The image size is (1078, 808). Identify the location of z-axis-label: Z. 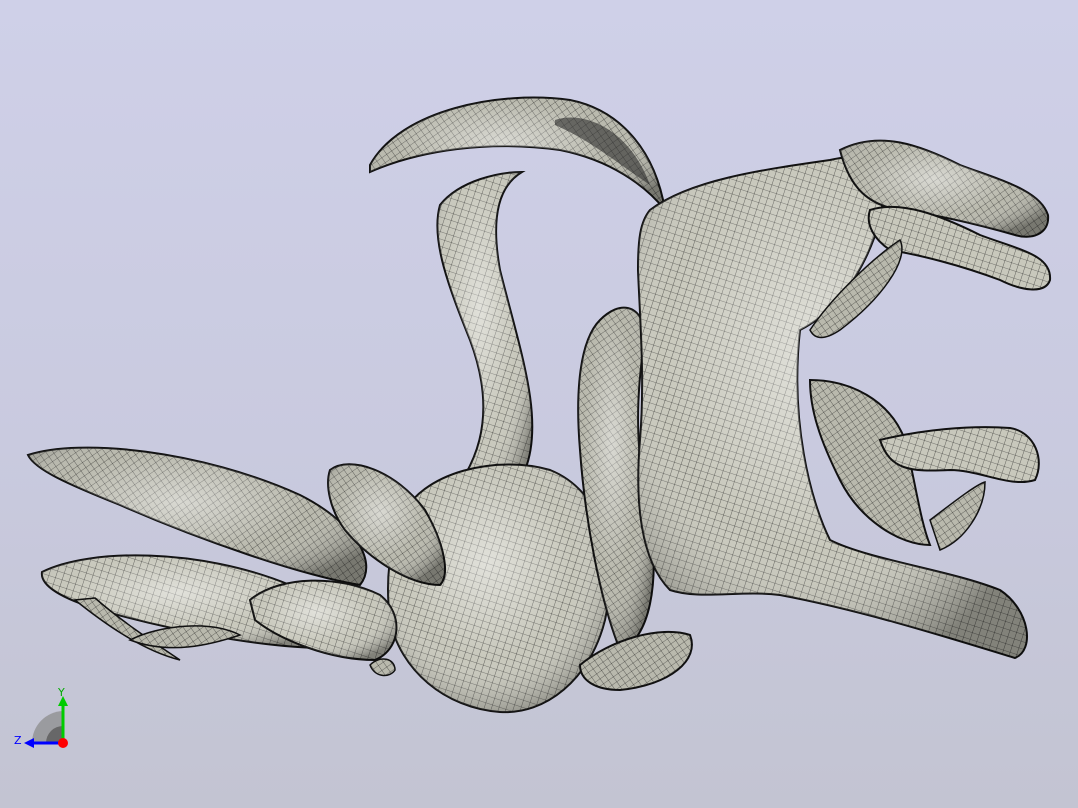
(18, 740).